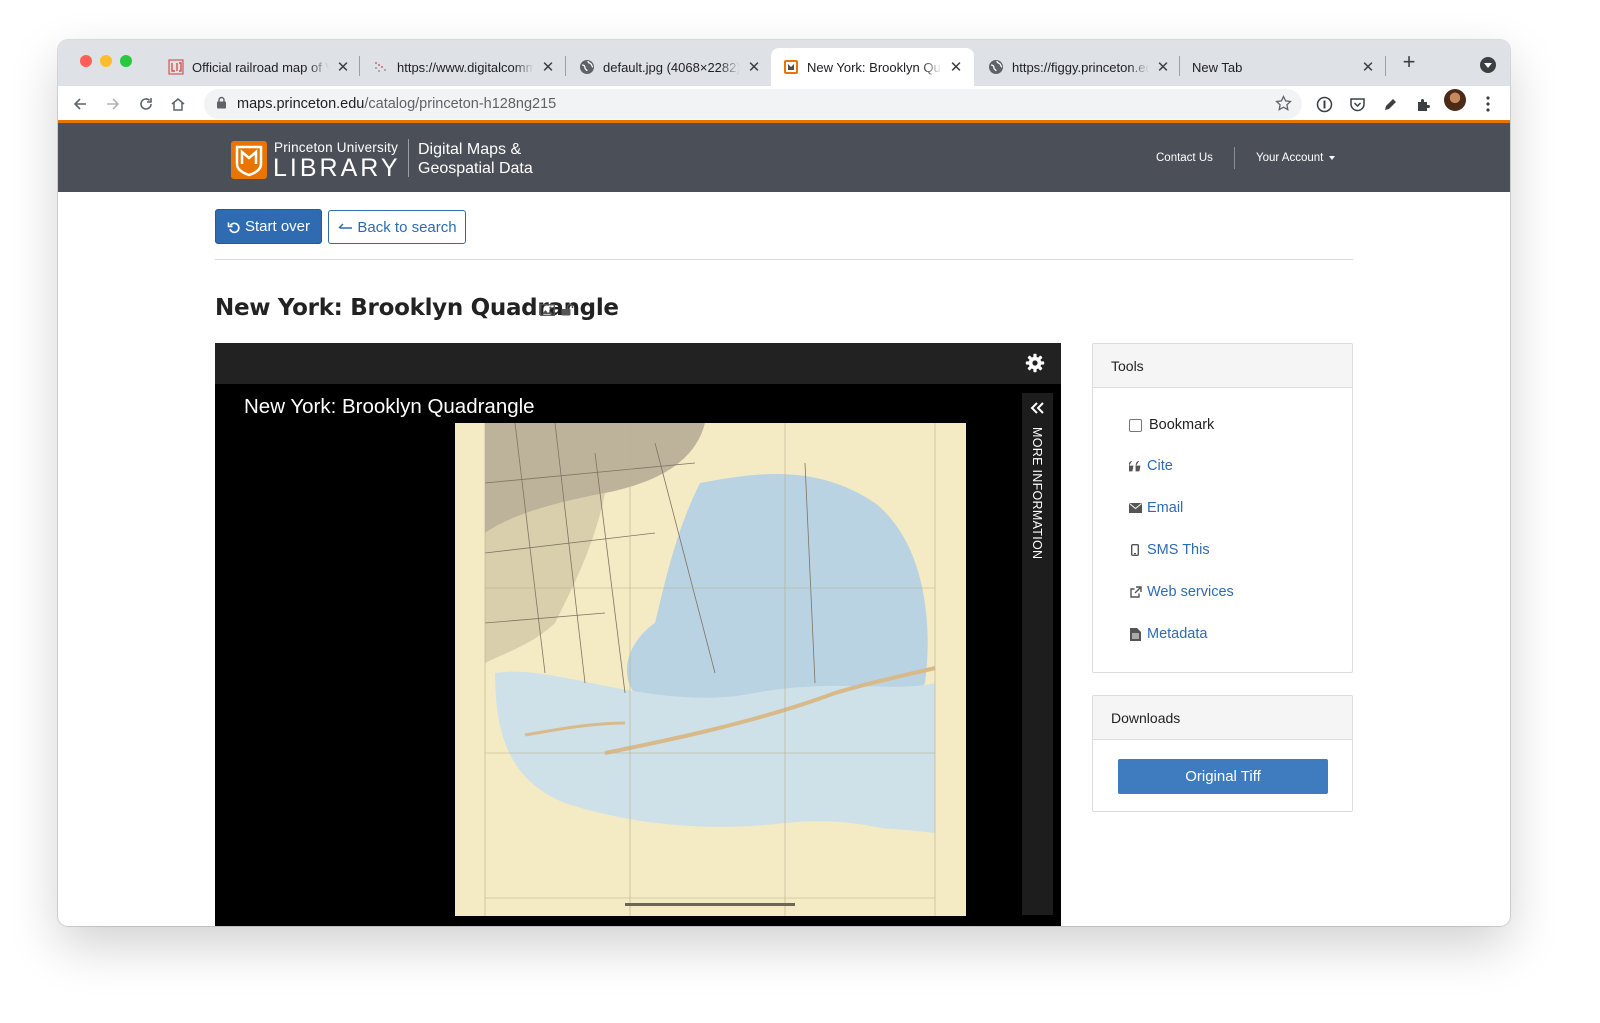  Describe the element at coordinates (277, 226) in the screenshot. I see `start-over-label: Start over` at that location.